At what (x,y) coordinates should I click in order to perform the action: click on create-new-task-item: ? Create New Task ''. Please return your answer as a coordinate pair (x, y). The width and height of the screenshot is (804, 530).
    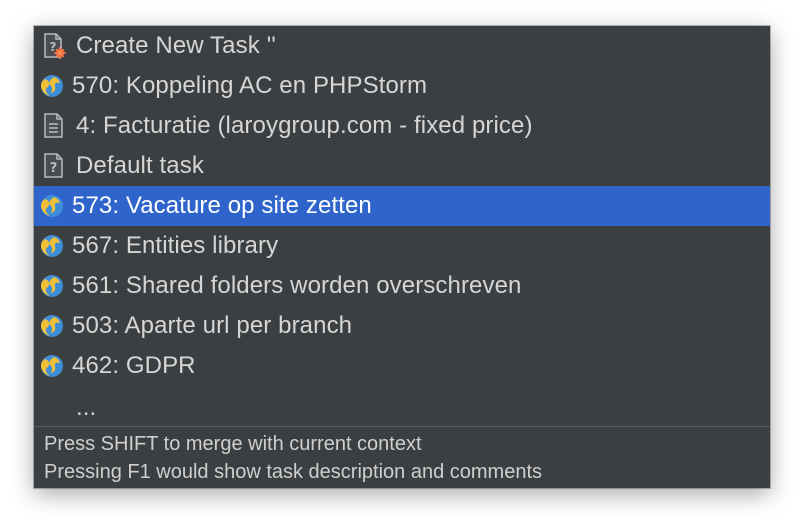
    Looking at the image, I should click on (402, 46).